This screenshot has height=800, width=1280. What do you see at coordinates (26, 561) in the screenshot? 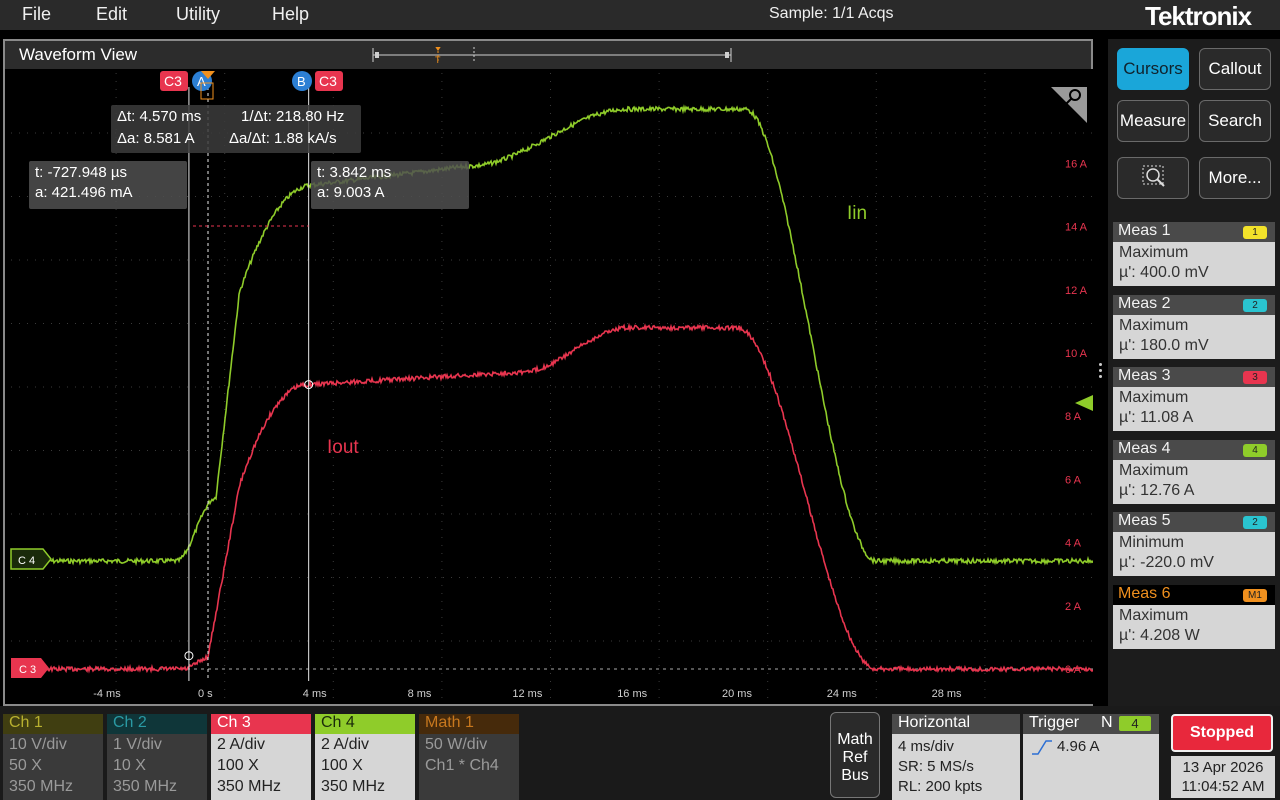
I see `ch4-tag: C 4` at bounding box center [26, 561].